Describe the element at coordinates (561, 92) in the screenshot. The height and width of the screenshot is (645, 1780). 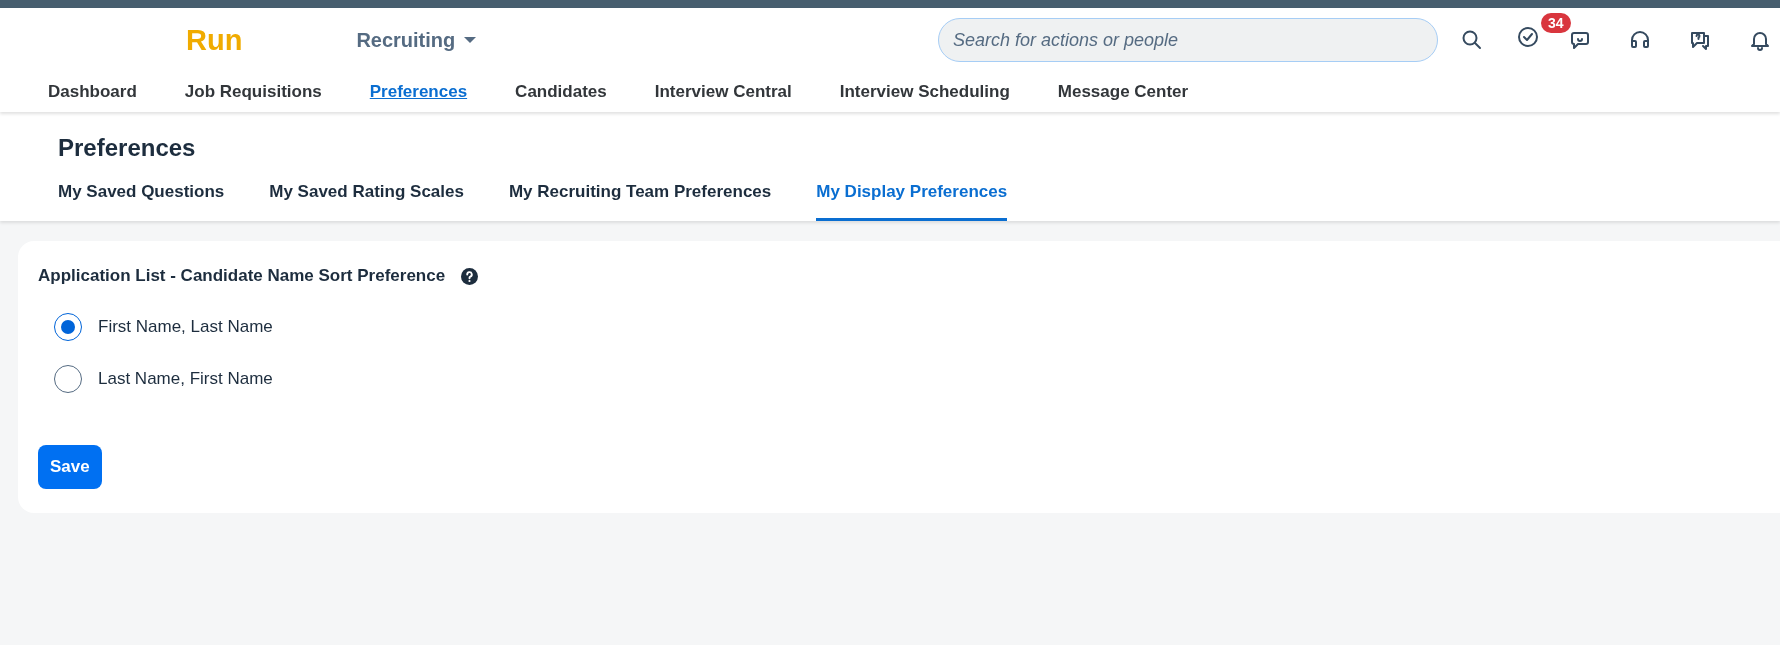
I see `nav-link: Candidates` at that location.